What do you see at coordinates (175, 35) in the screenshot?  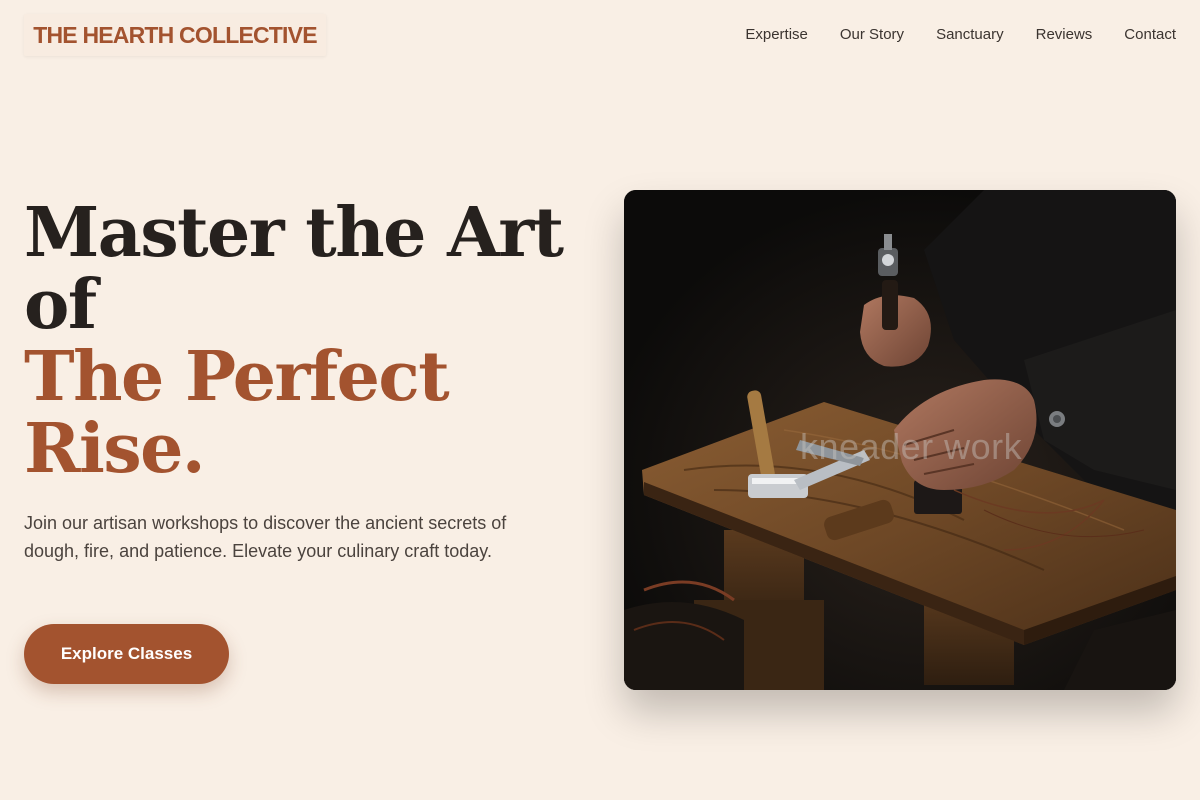 I see `brand-logo: THE HEARTH COLLECTIVE` at bounding box center [175, 35].